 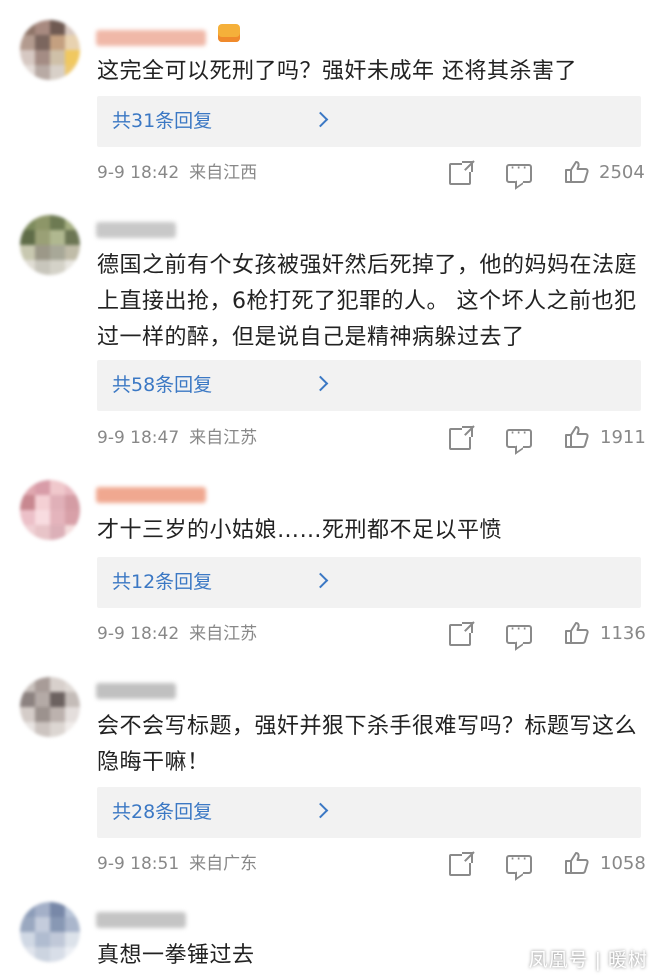 What do you see at coordinates (162, 582) in the screenshot?
I see `replies-label: 共12条回复` at bounding box center [162, 582].